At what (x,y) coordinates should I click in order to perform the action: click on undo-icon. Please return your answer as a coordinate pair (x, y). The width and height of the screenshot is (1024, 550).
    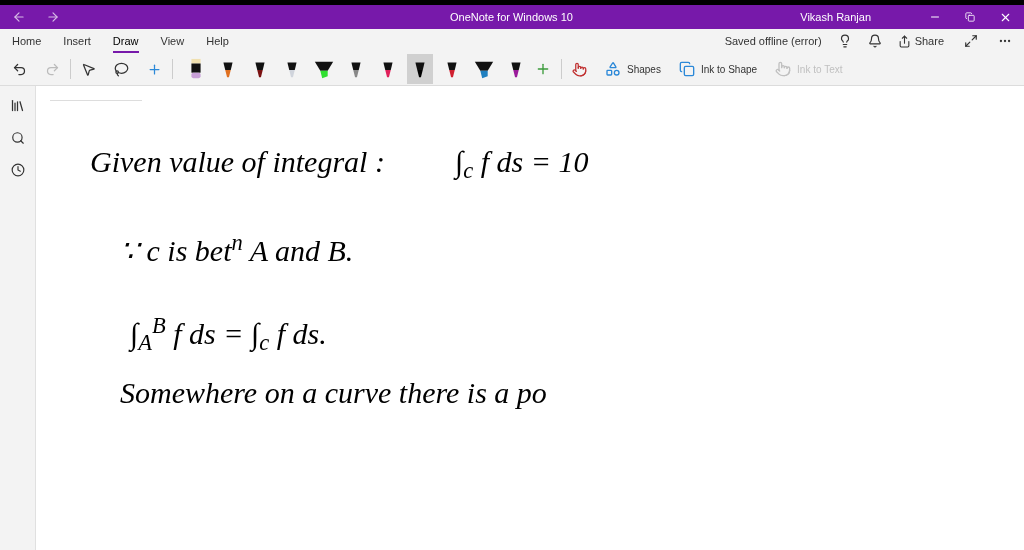
    Looking at the image, I should click on (19, 69).